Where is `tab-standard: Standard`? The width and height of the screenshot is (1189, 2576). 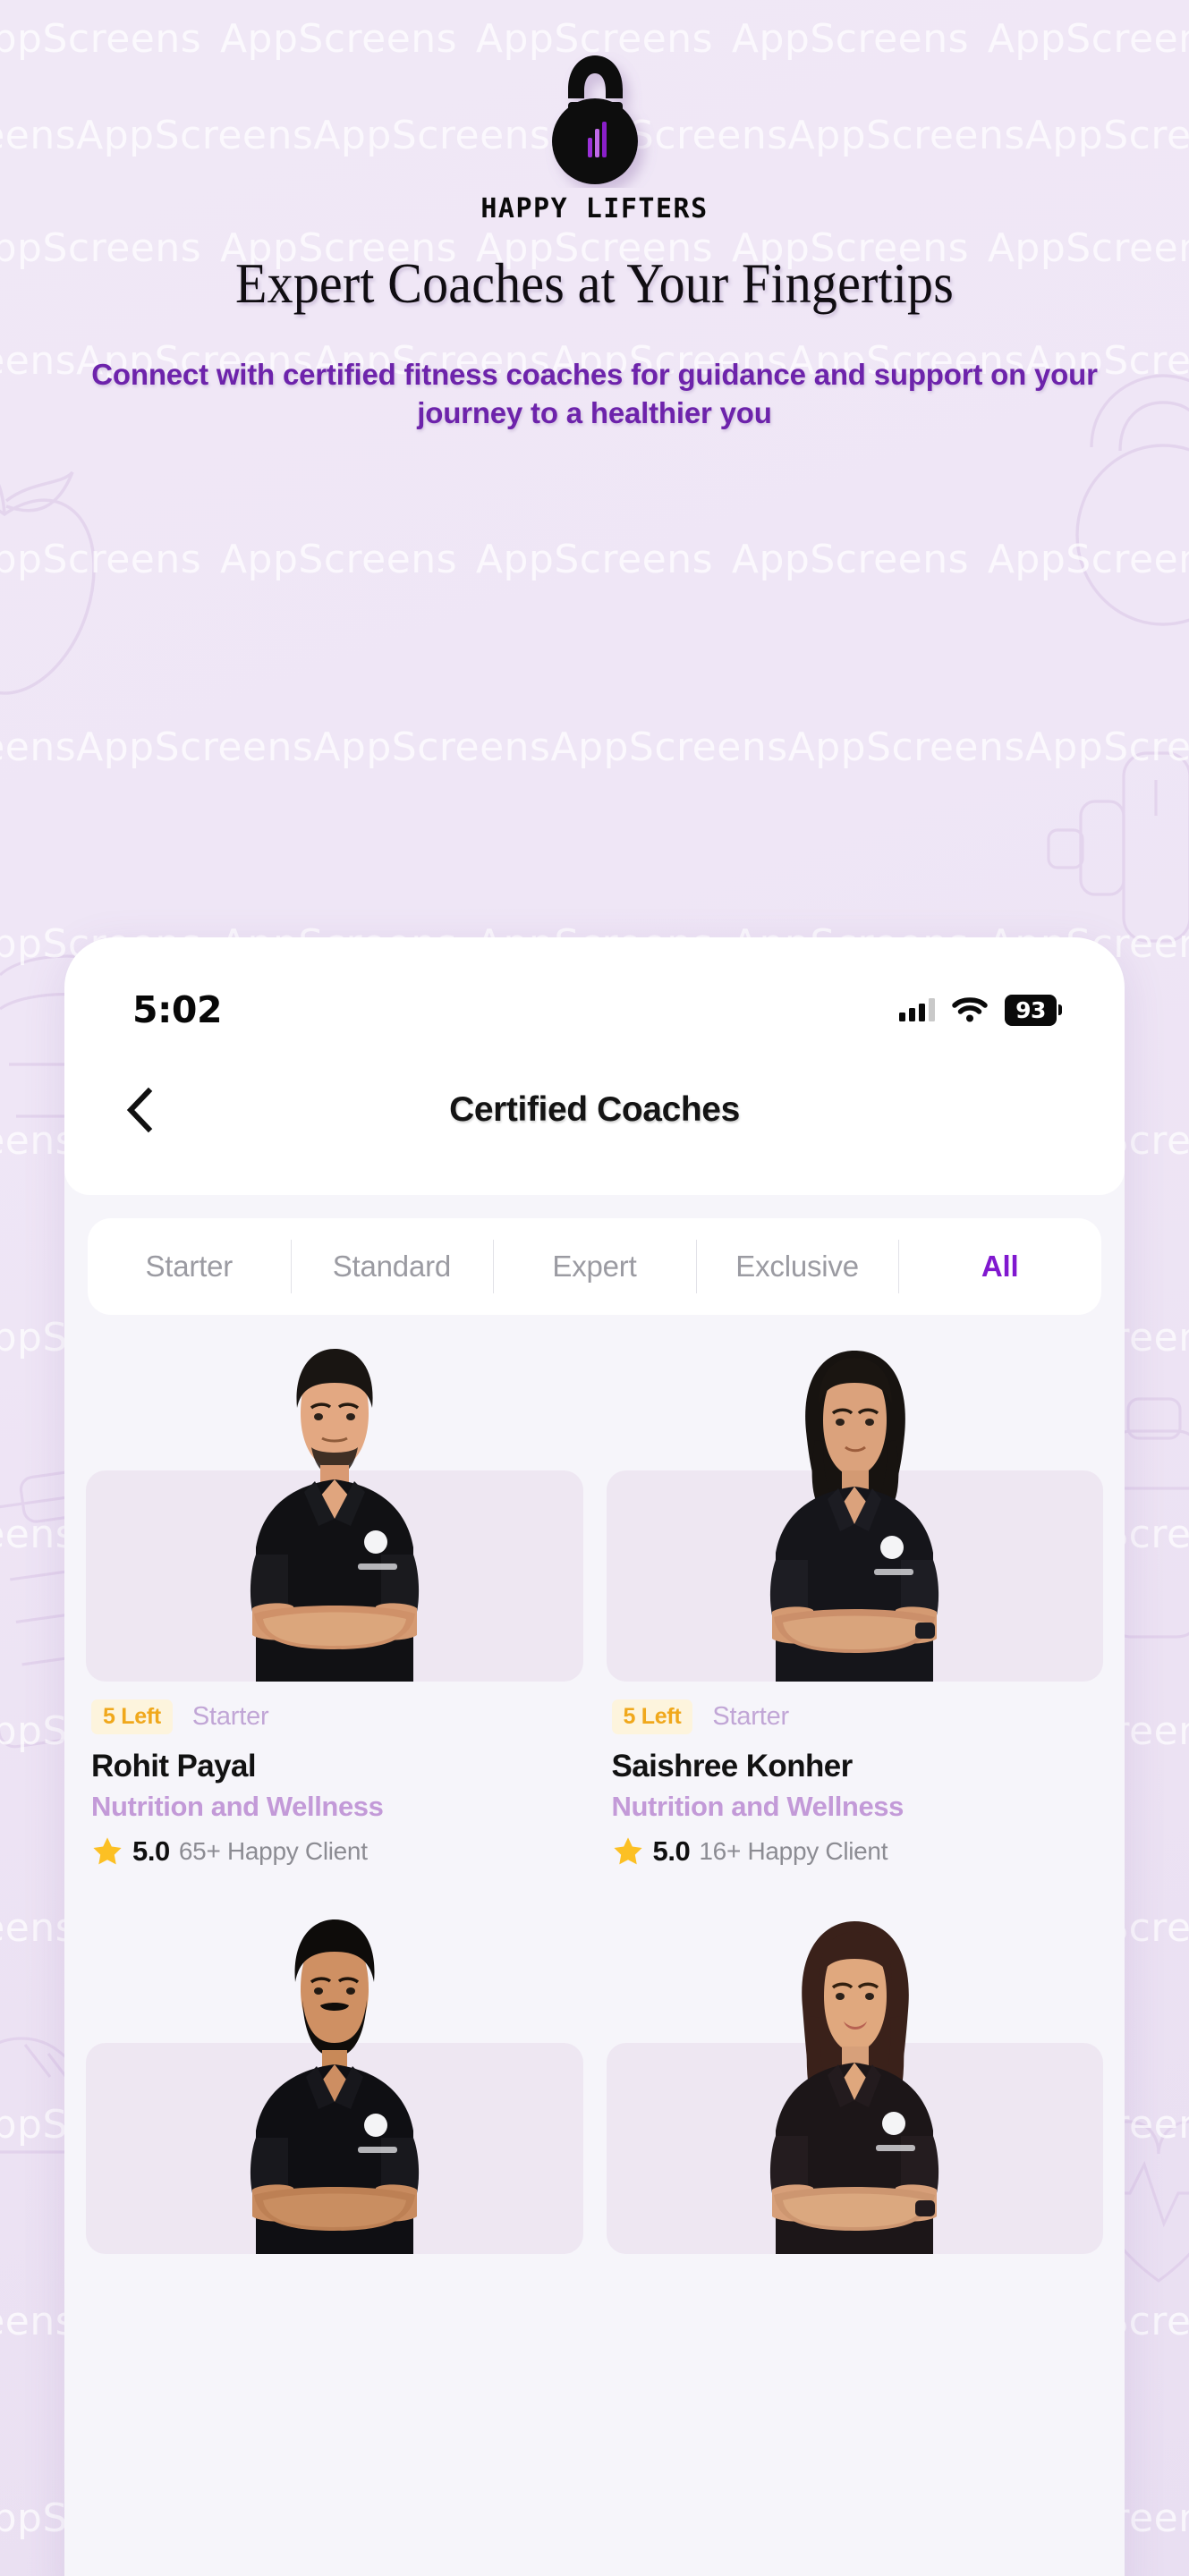 tab-standard: Standard is located at coordinates (392, 1266).